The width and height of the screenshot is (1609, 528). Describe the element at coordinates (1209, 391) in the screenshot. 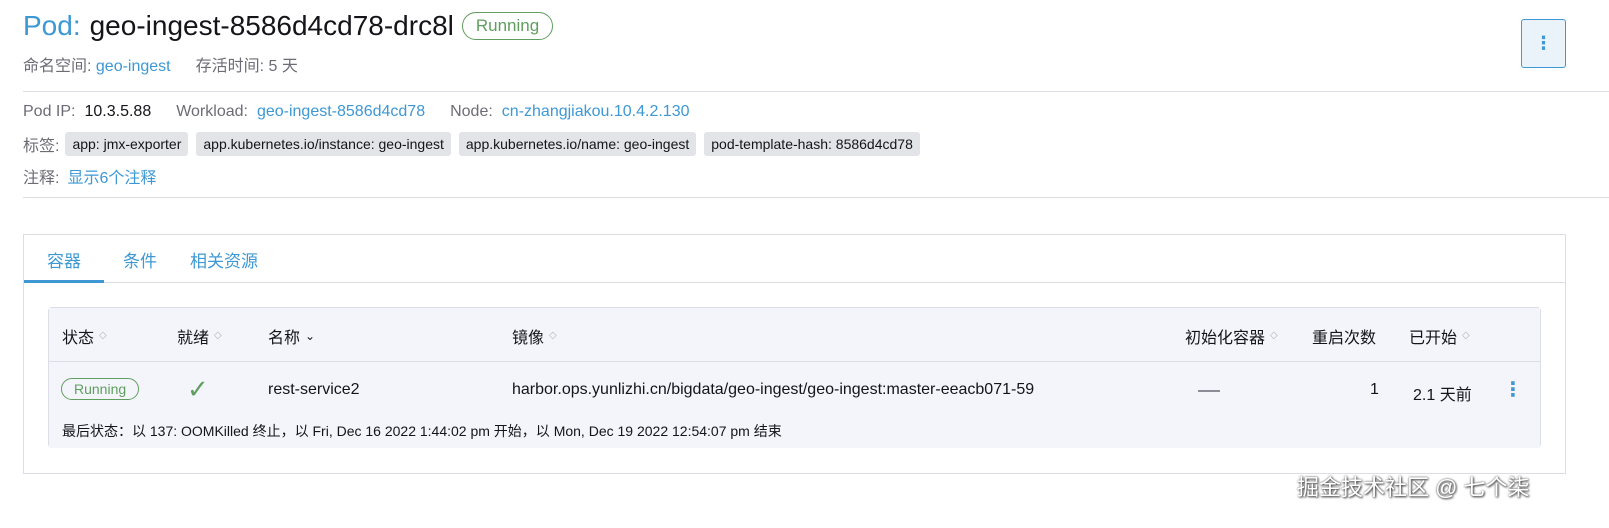

I see `no-init-dash-icon` at that location.